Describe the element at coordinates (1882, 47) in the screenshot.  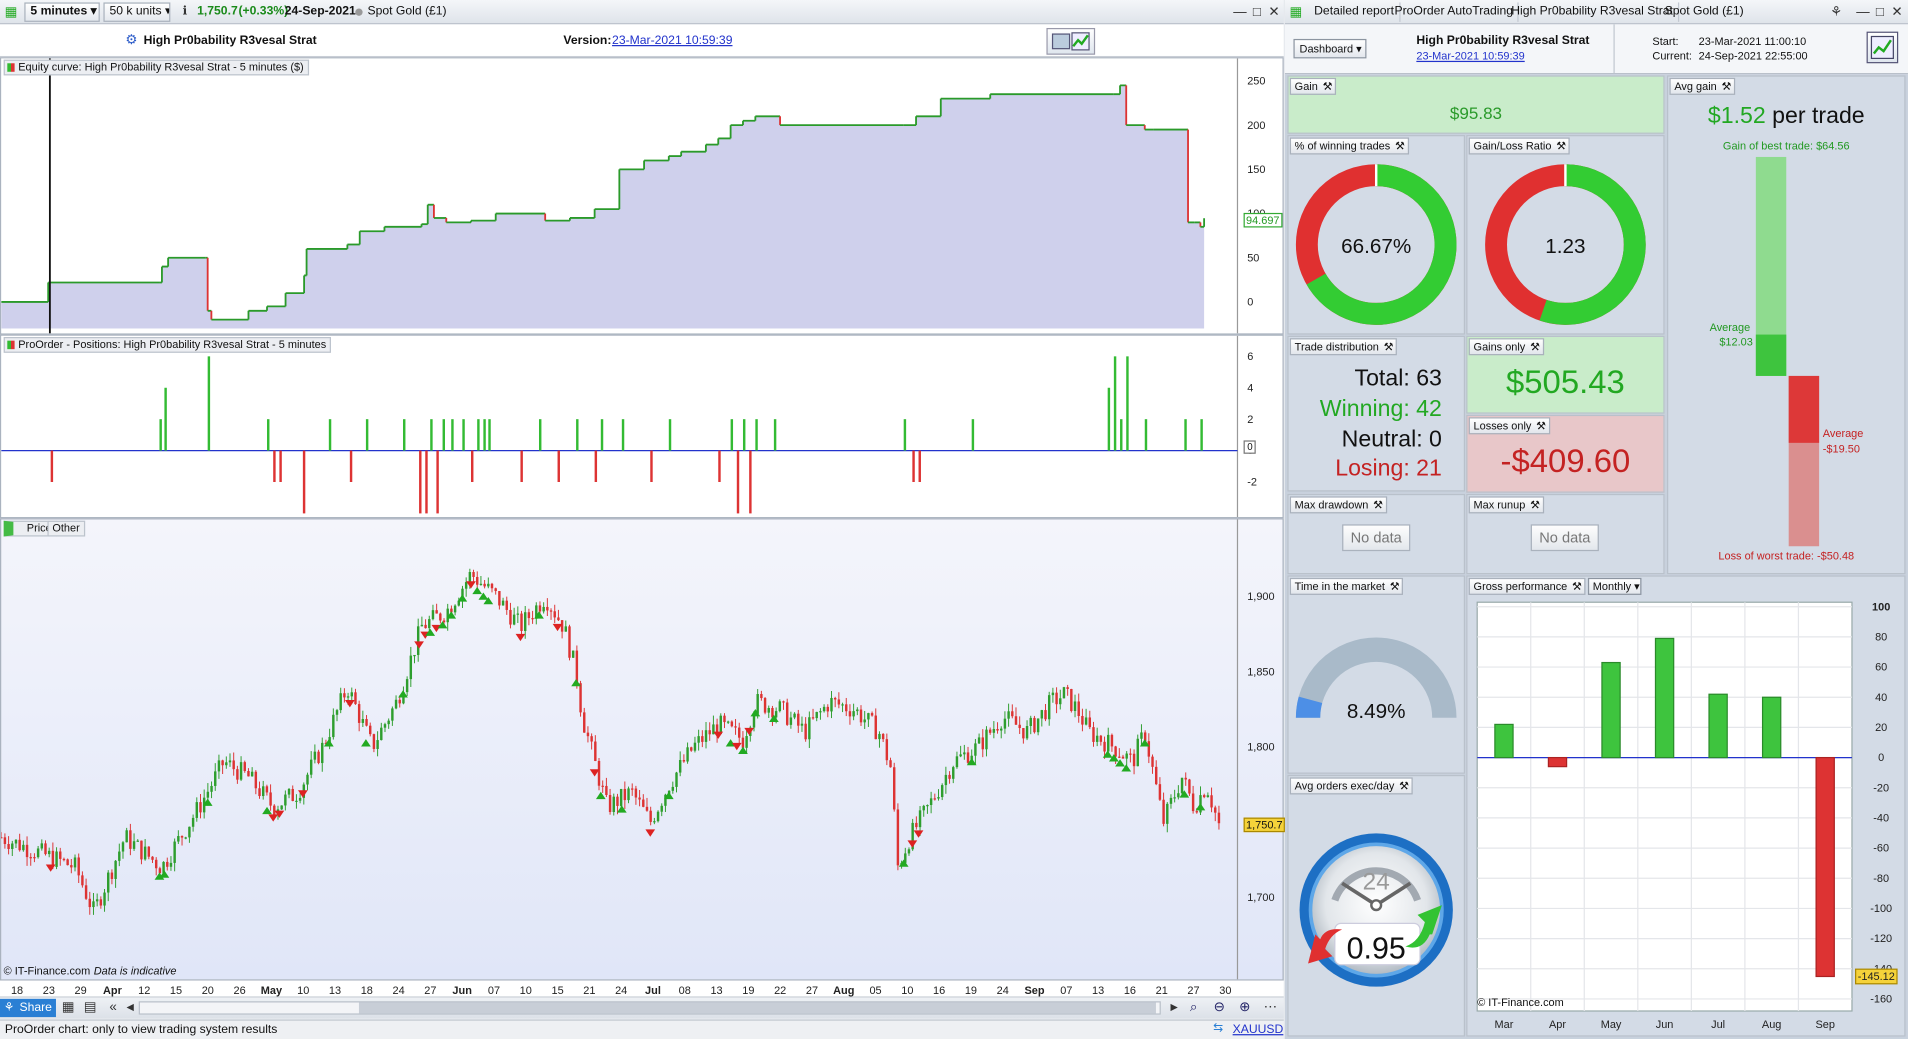
I see `report-chart-button` at that location.